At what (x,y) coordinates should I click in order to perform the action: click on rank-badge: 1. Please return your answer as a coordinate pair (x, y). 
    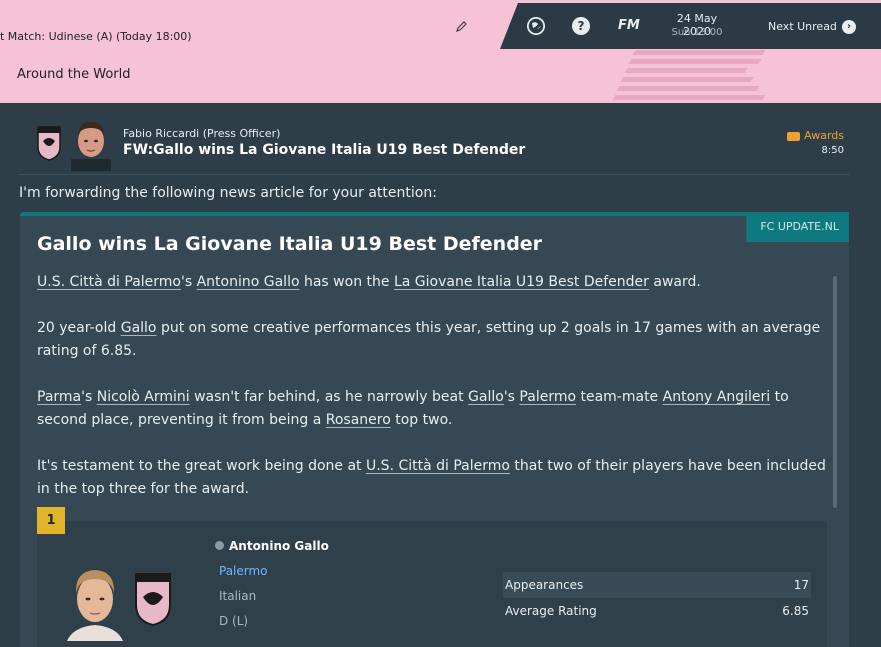
    Looking at the image, I should click on (51, 520).